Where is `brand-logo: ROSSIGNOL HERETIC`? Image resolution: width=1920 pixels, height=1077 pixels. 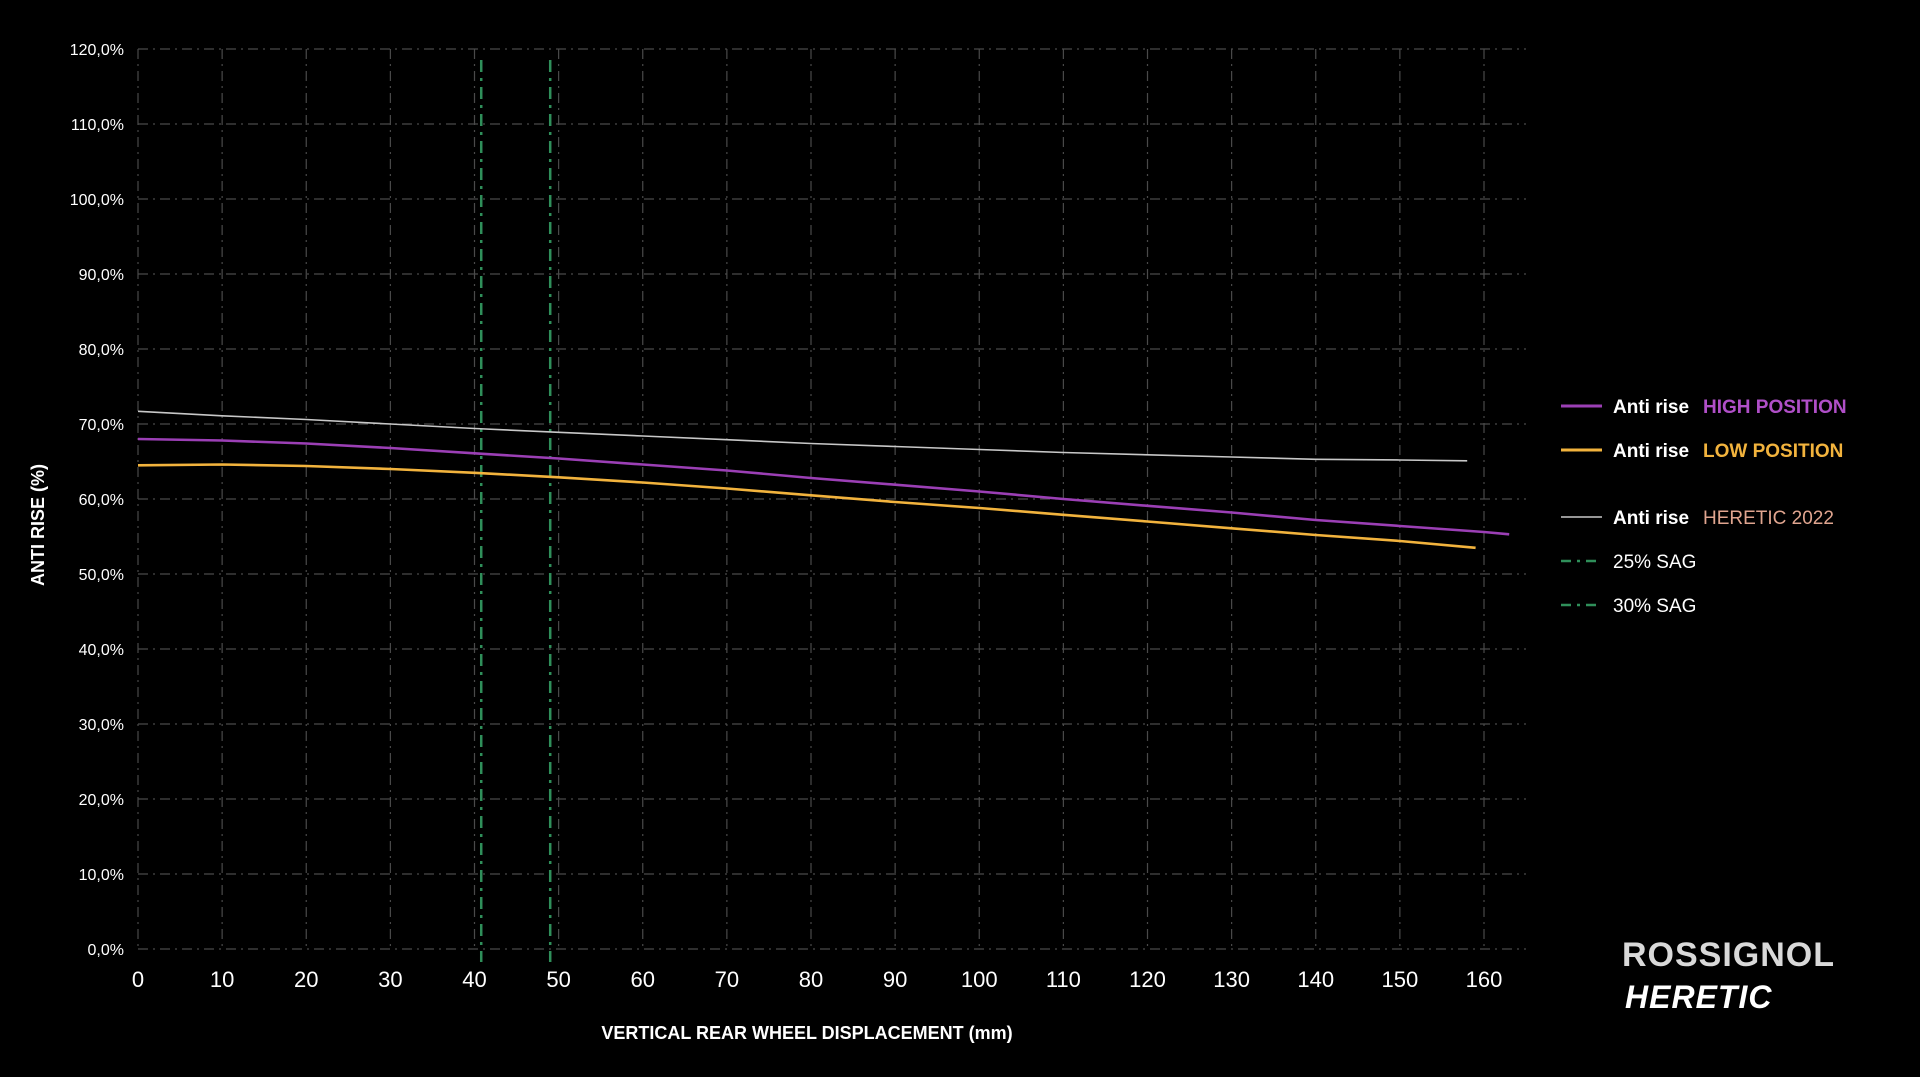 brand-logo: ROSSIGNOL HERETIC is located at coordinates (1728, 975).